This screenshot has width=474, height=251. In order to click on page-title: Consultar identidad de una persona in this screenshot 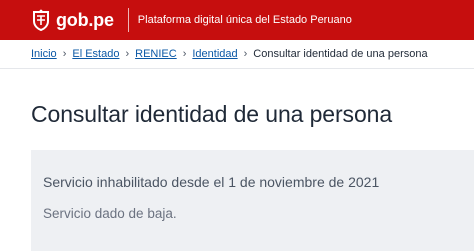, I will do `click(212, 114)`.